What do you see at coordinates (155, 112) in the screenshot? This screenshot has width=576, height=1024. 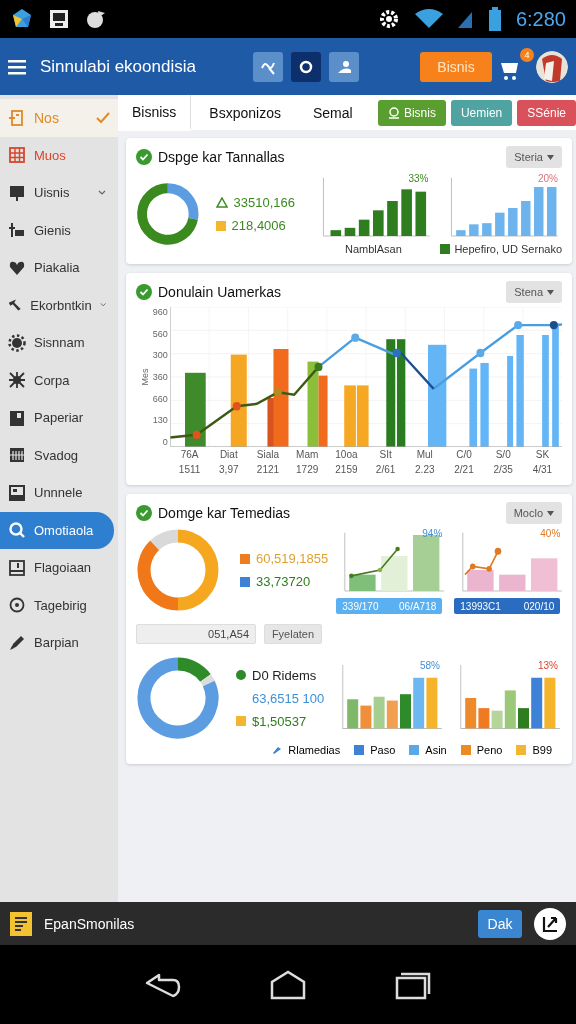 I see `tab: Bisniss` at bounding box center [155, 112].